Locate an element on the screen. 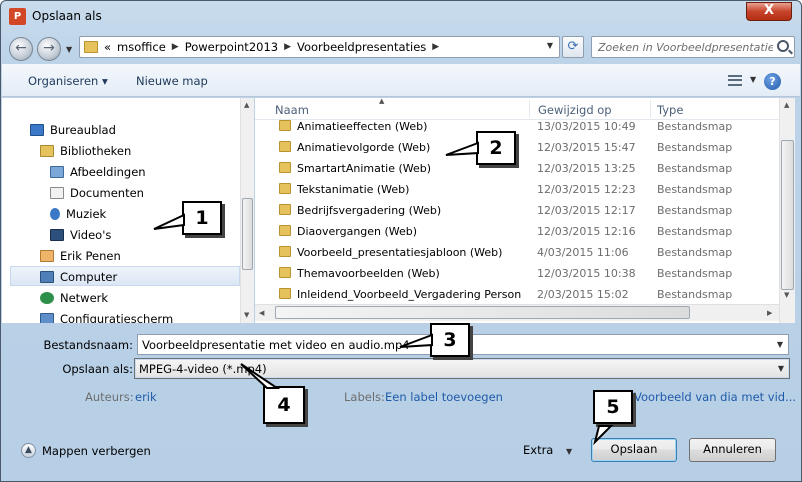 The height and width of the screenshot is (482, 802). nav-item-label: Bibliotheken is located at coordinates (96, 151).